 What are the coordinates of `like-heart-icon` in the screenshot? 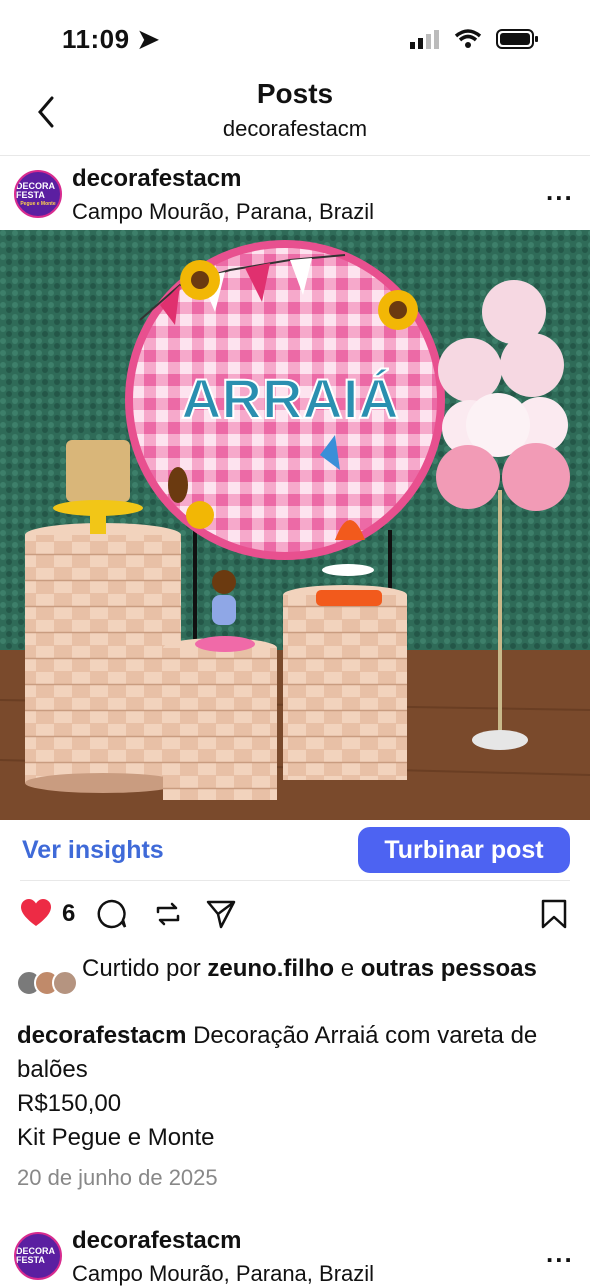 It's located at (36, 913).